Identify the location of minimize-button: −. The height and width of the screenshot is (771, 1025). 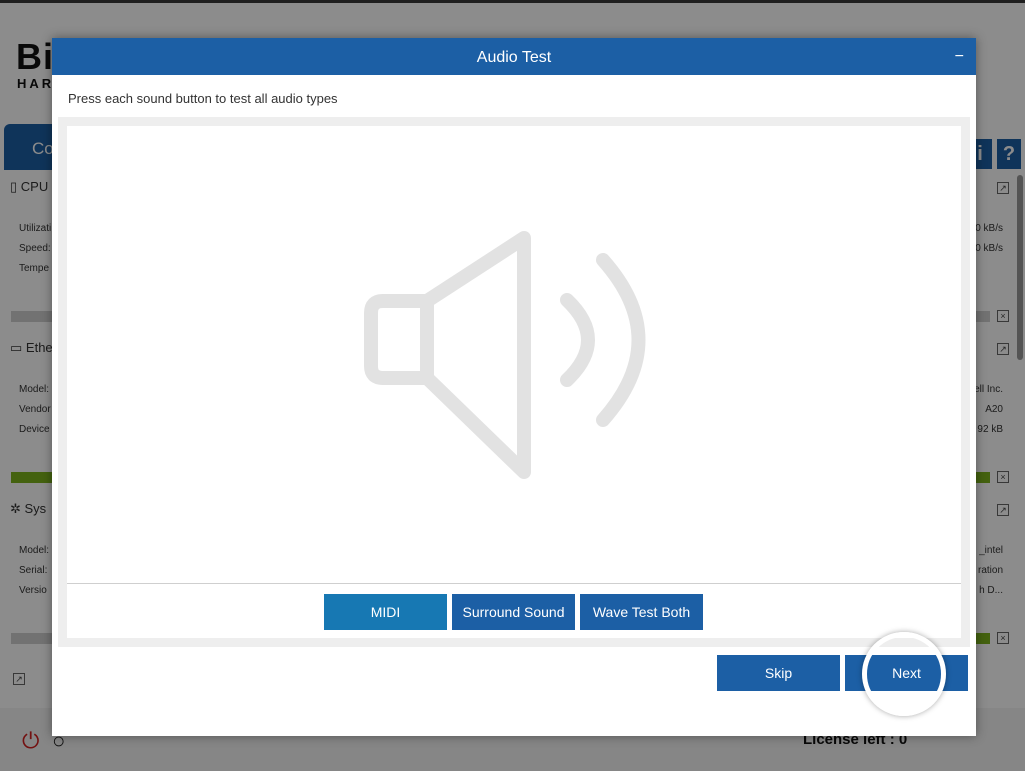
(959, 56).